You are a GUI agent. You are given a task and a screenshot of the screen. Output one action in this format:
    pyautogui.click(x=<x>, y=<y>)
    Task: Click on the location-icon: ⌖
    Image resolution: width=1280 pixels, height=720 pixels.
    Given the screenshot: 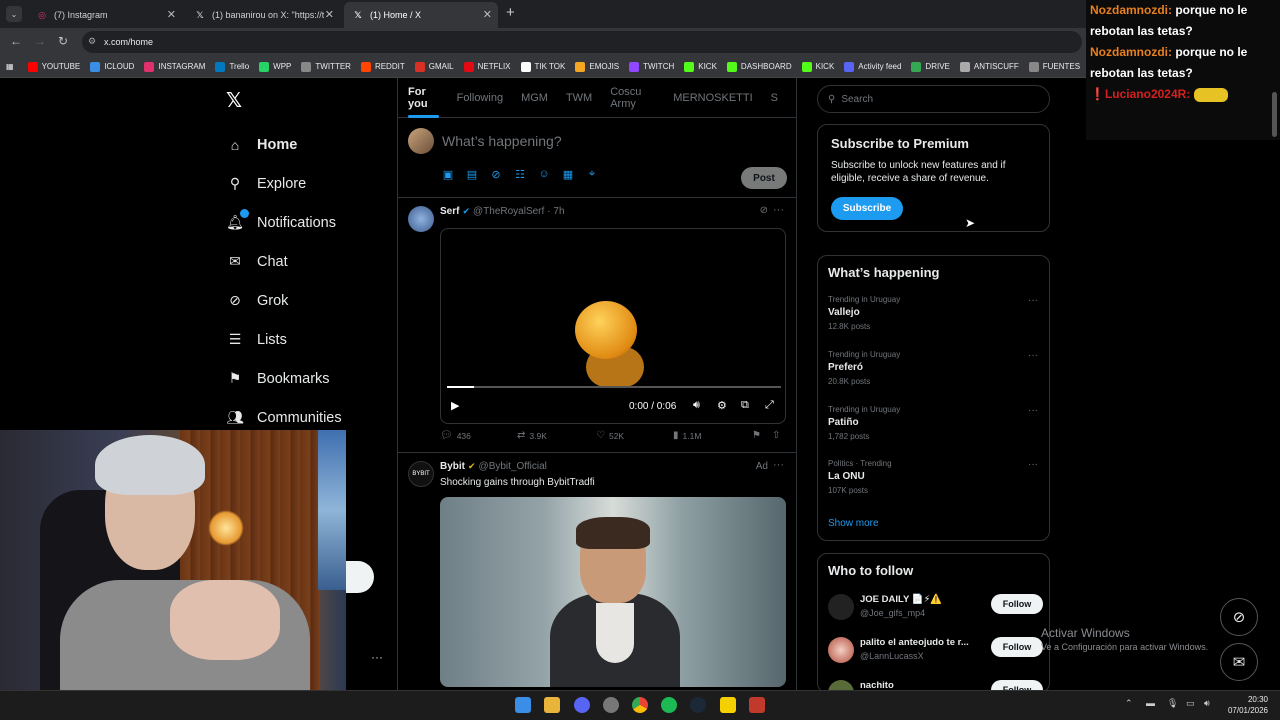 What is the action you would take?
    pyautogui.click(x=592, y=174)
    